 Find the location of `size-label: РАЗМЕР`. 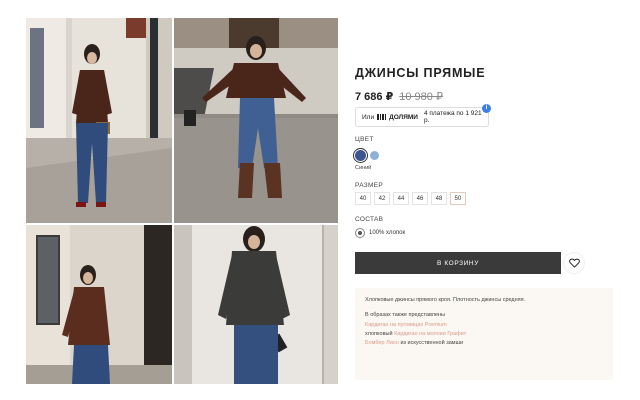

size-label: РАЗМЕР is located at coordinates (369, 185).